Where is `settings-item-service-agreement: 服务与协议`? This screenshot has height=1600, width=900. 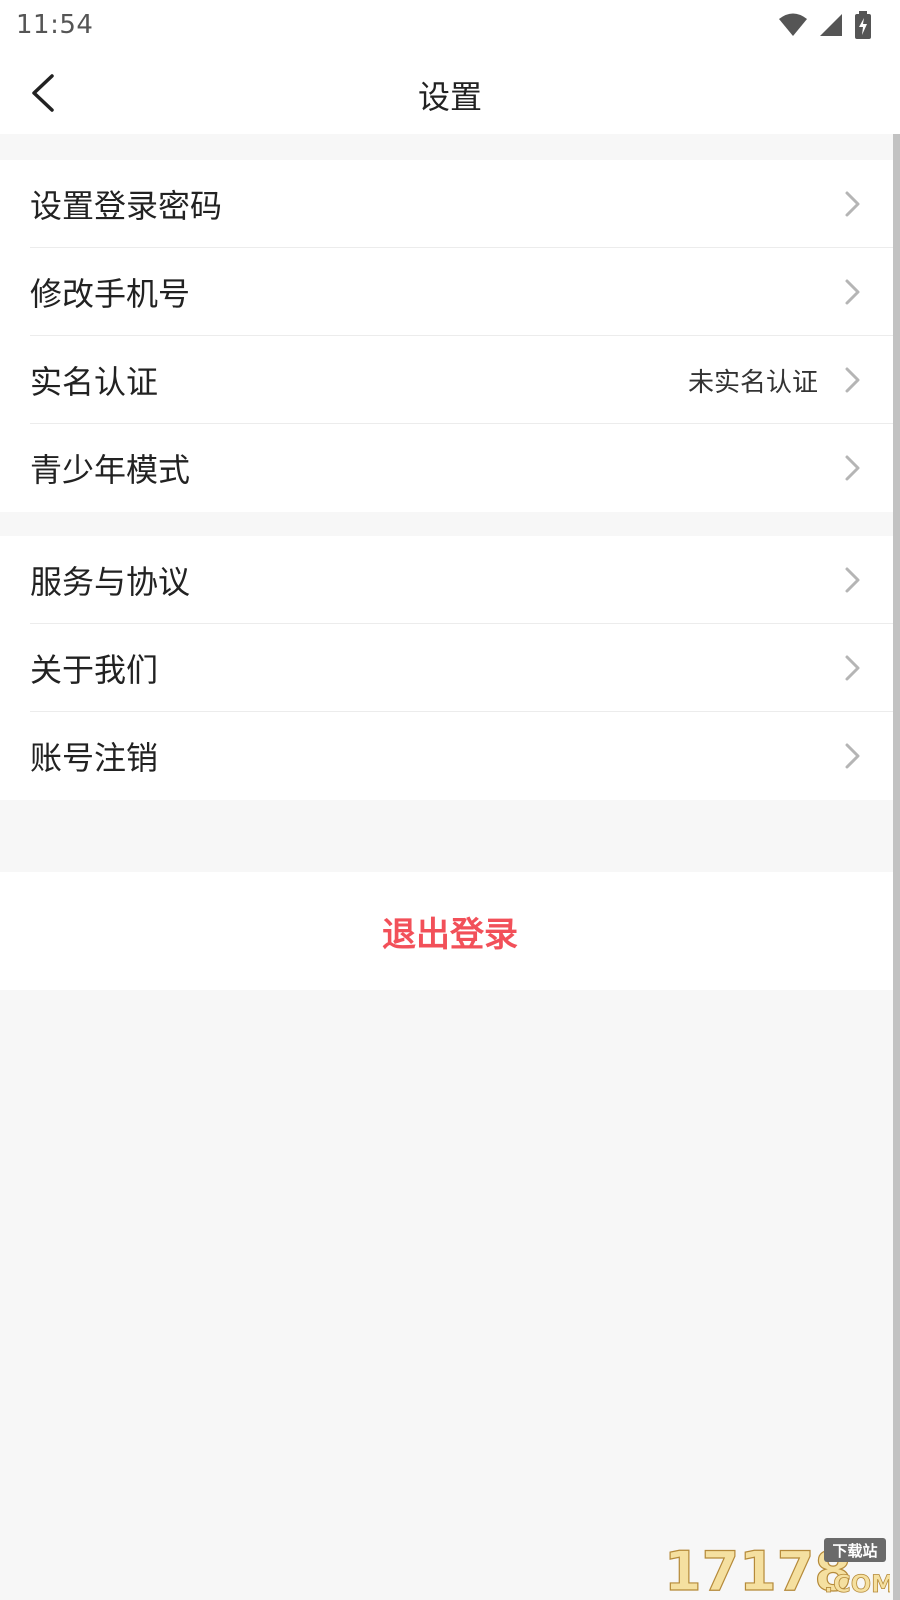
settings-item-service-agreement: 服务与协议 is located at coordinates (450, 580).